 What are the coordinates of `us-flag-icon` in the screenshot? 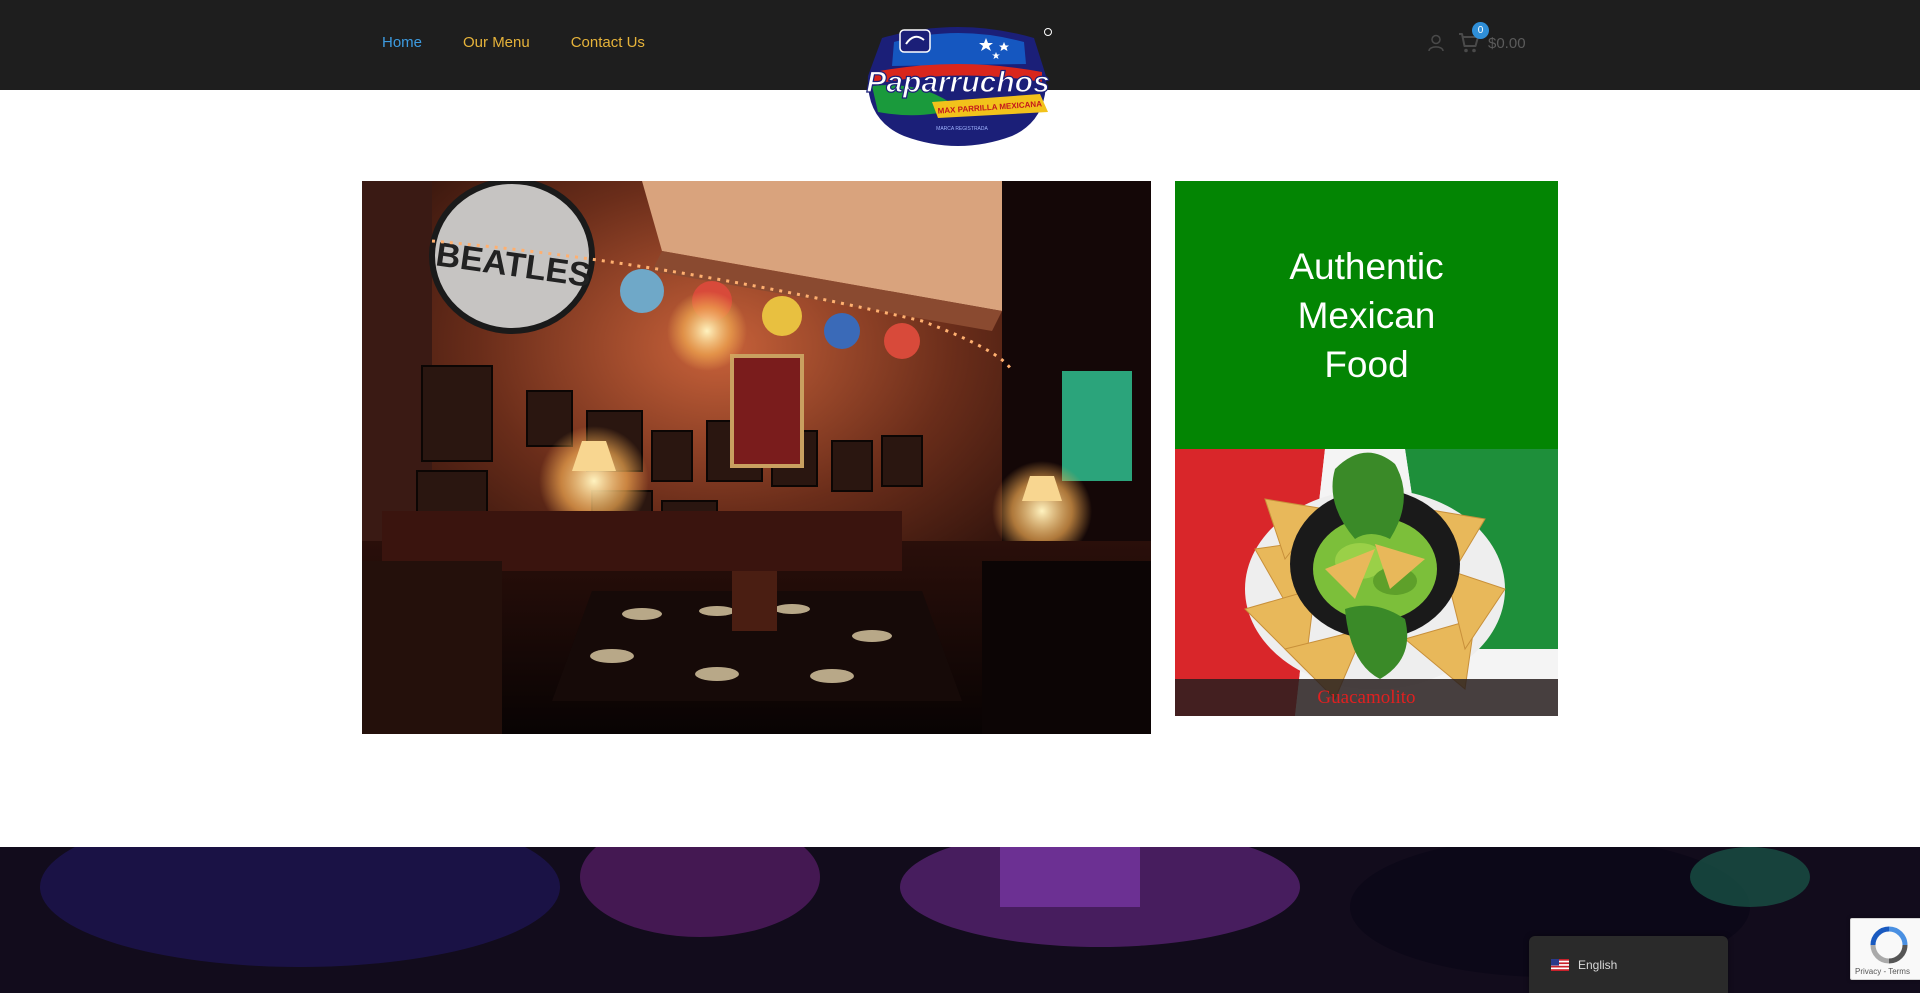 It's located at (1560, 964).